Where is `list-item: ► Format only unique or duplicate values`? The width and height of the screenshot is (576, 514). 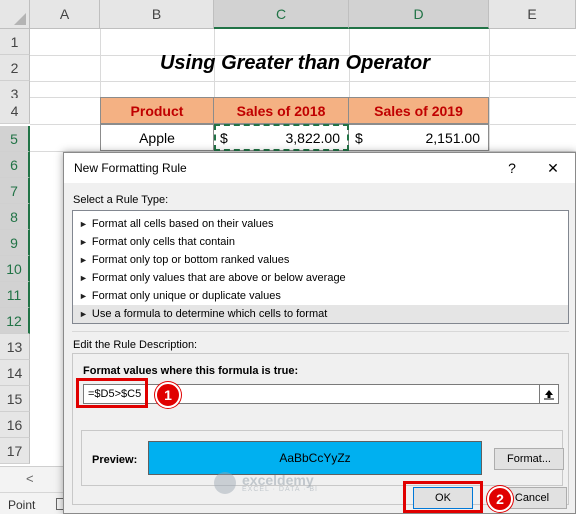
list-item: ► Format only unique or duplicate values is located at coordinates (320, 296).